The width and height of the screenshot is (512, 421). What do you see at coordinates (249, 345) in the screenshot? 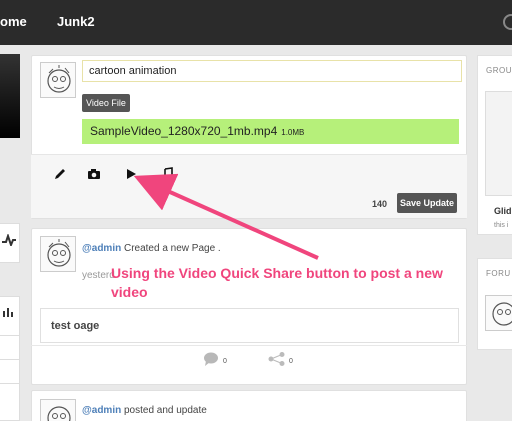
I see `divider` at bounding box center [249, 345].